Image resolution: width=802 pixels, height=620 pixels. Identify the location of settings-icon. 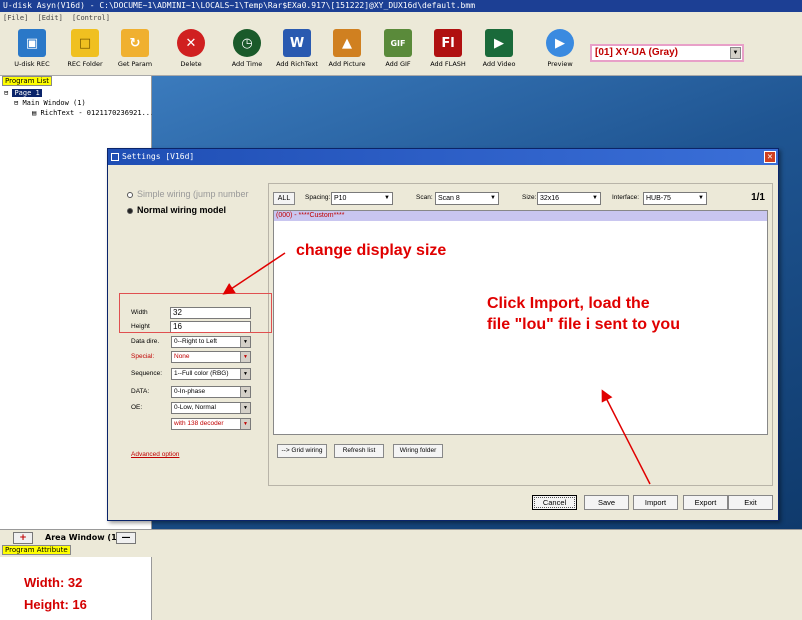
(115, 157).